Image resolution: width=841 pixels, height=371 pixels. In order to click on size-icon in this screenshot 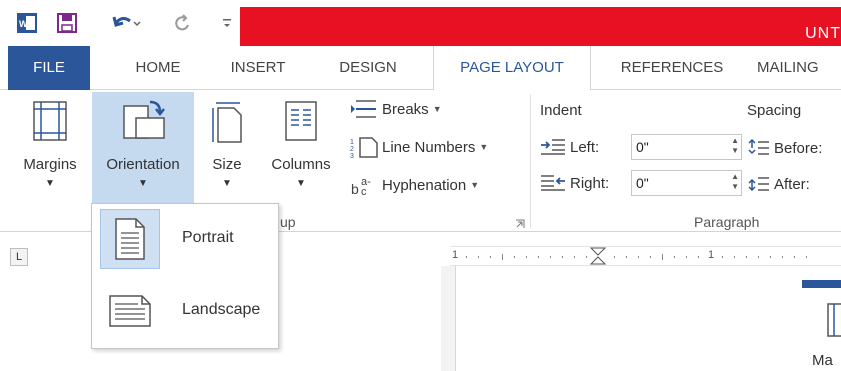, I will do `click(227, 122)`.